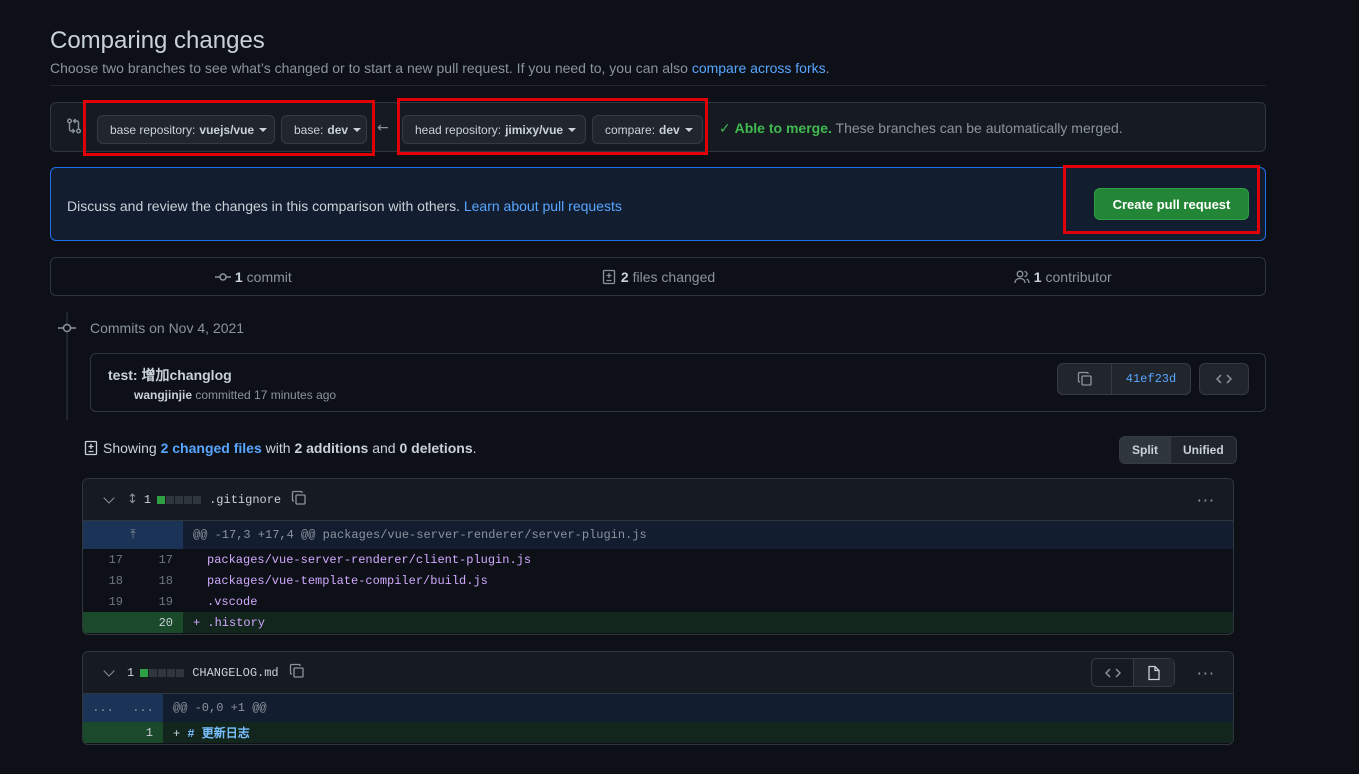 The width and height of the screenshot is (1359, 774). I want to click on divider, so click(658, 85).